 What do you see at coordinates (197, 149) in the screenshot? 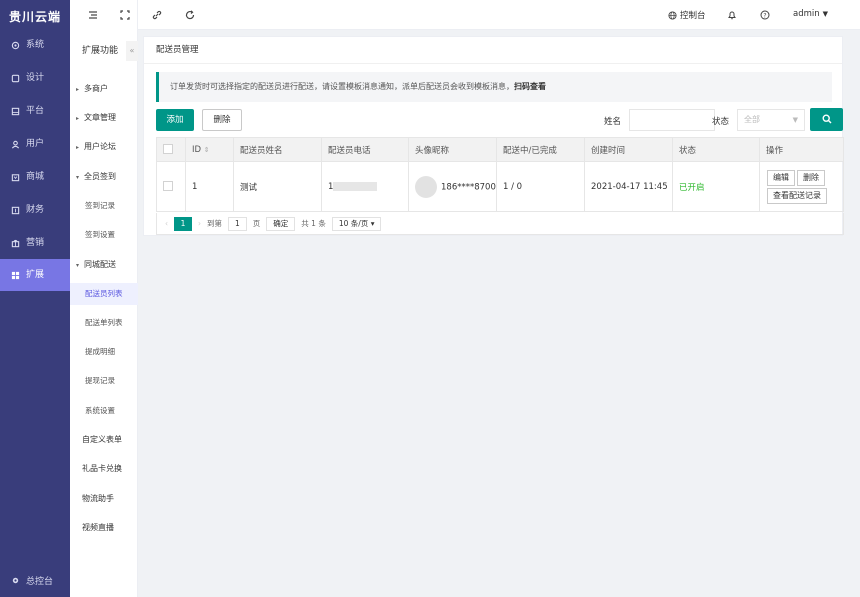
I see `column-label: ID` at bounding box center [197, 149].